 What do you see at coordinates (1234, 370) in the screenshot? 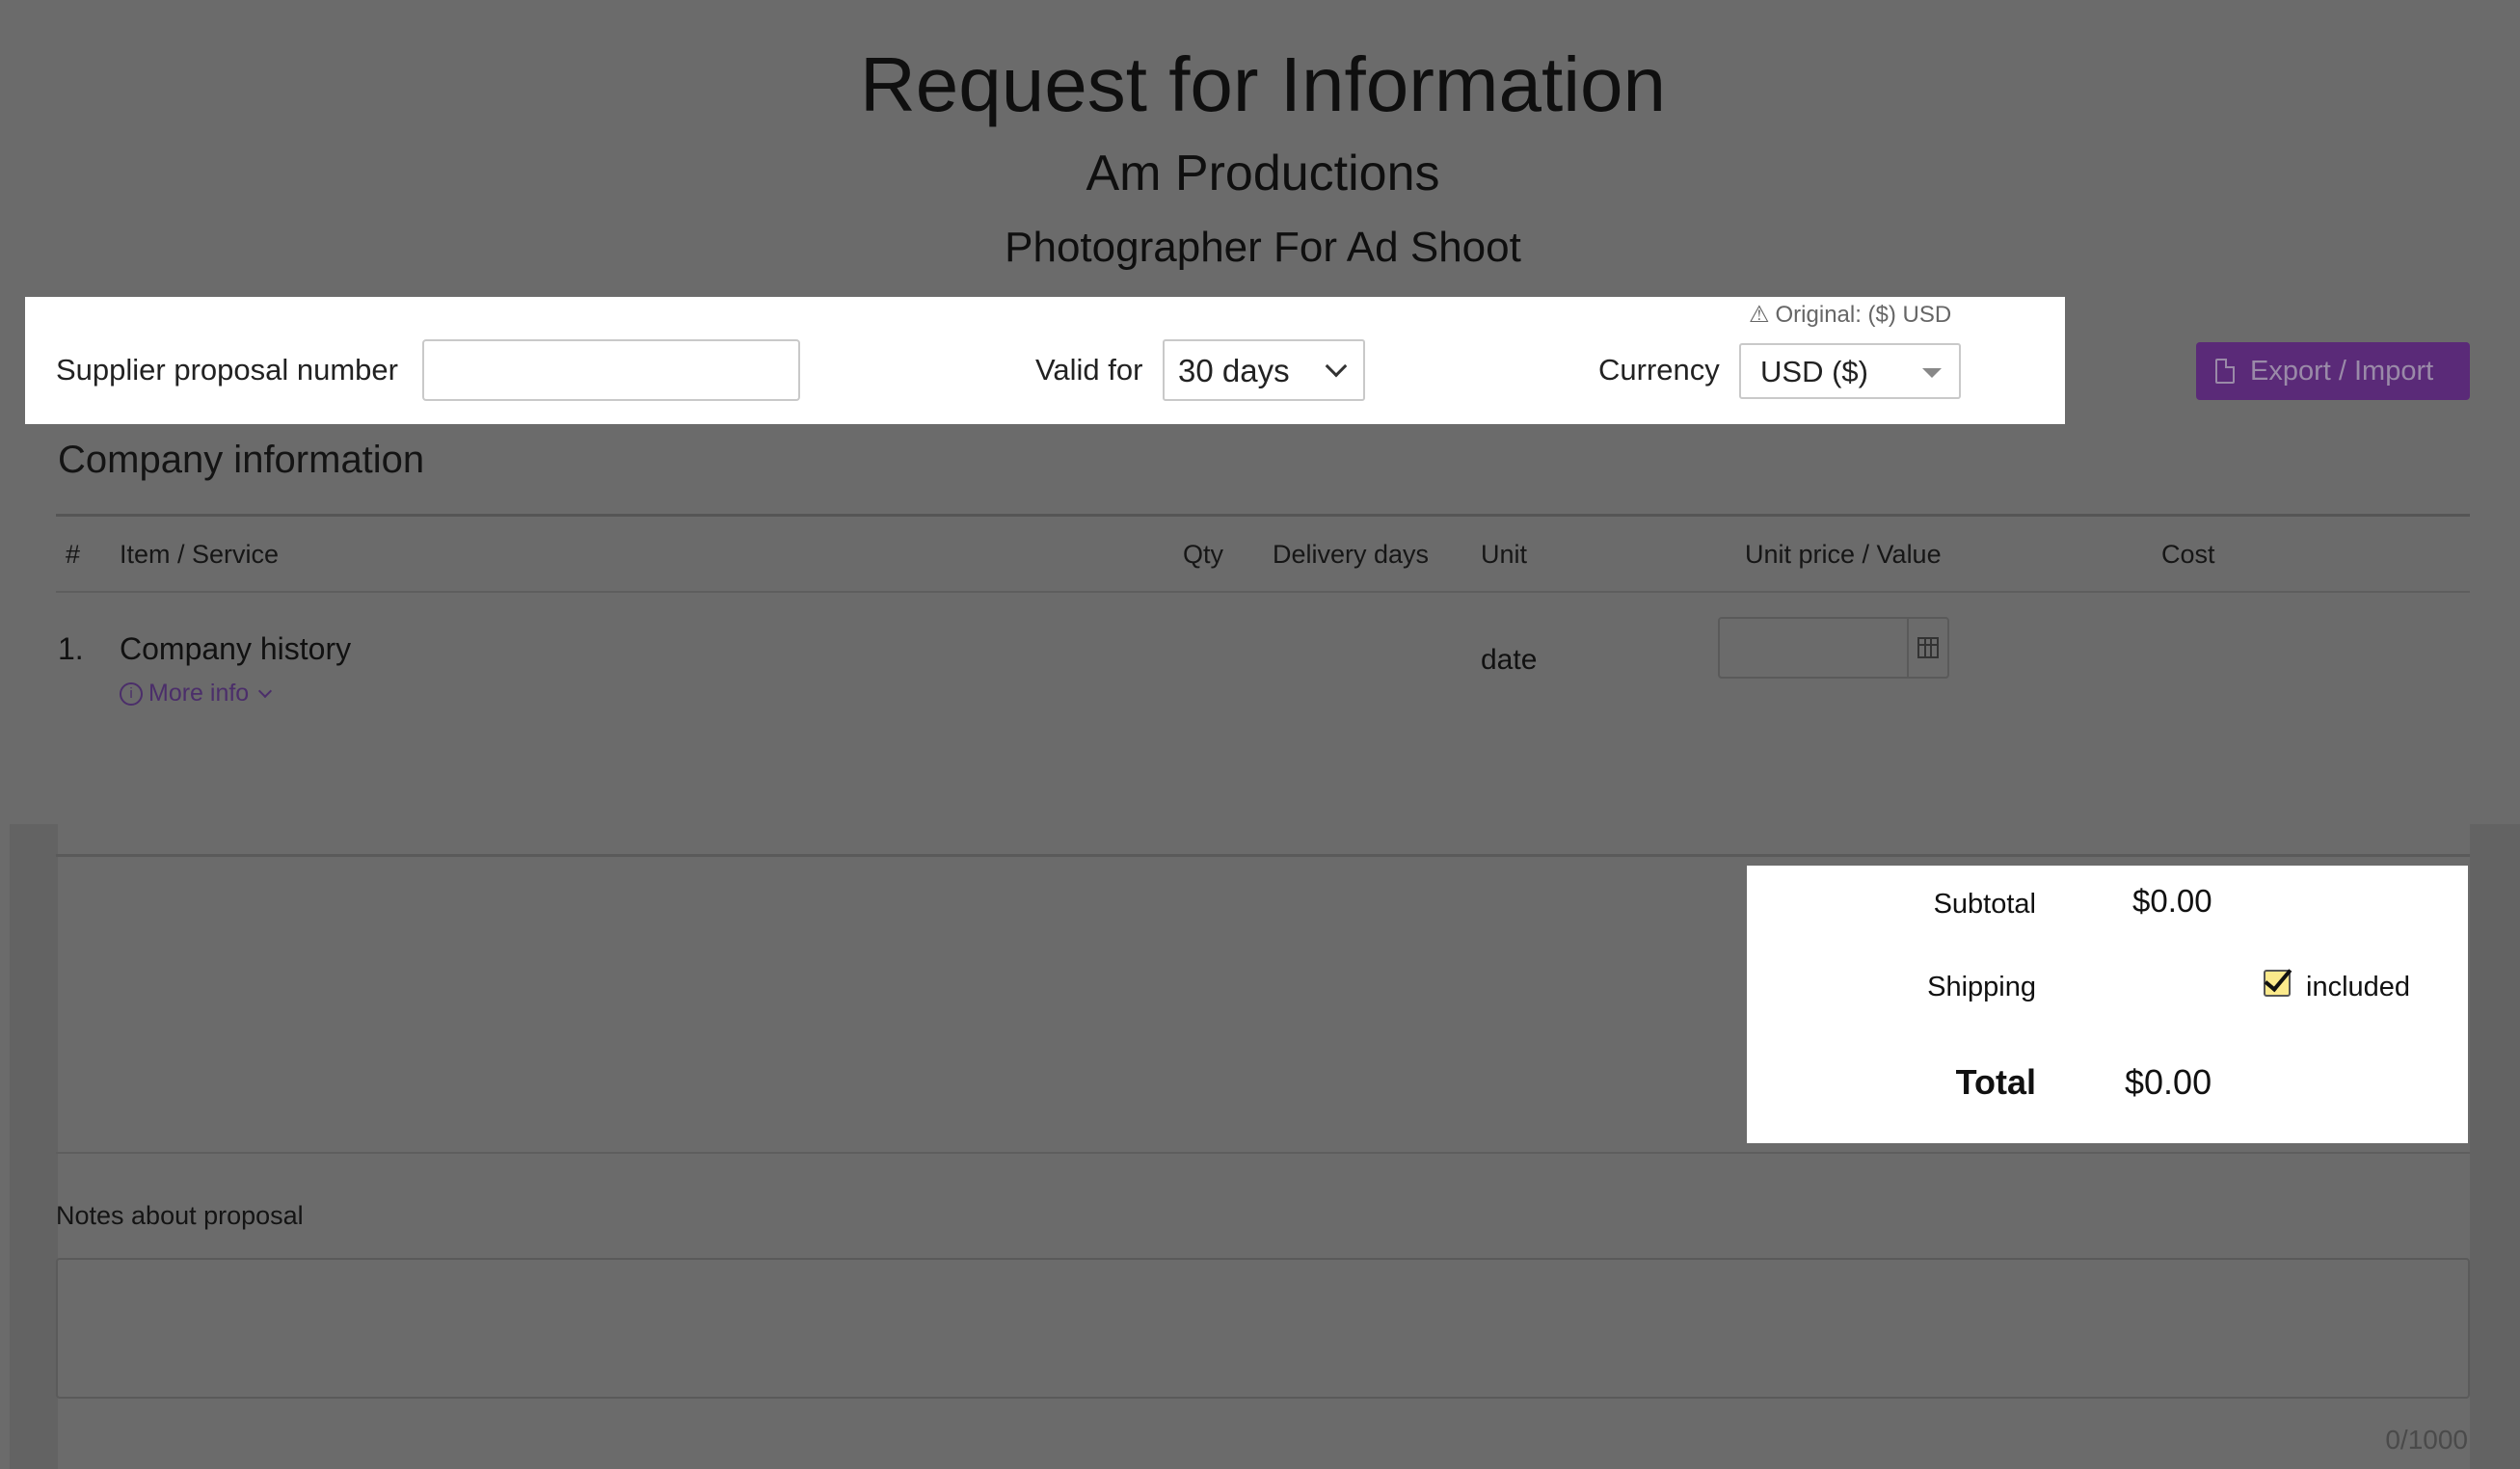
I see `valid-for-value: 30 days` at bounding box center [1234, 370].